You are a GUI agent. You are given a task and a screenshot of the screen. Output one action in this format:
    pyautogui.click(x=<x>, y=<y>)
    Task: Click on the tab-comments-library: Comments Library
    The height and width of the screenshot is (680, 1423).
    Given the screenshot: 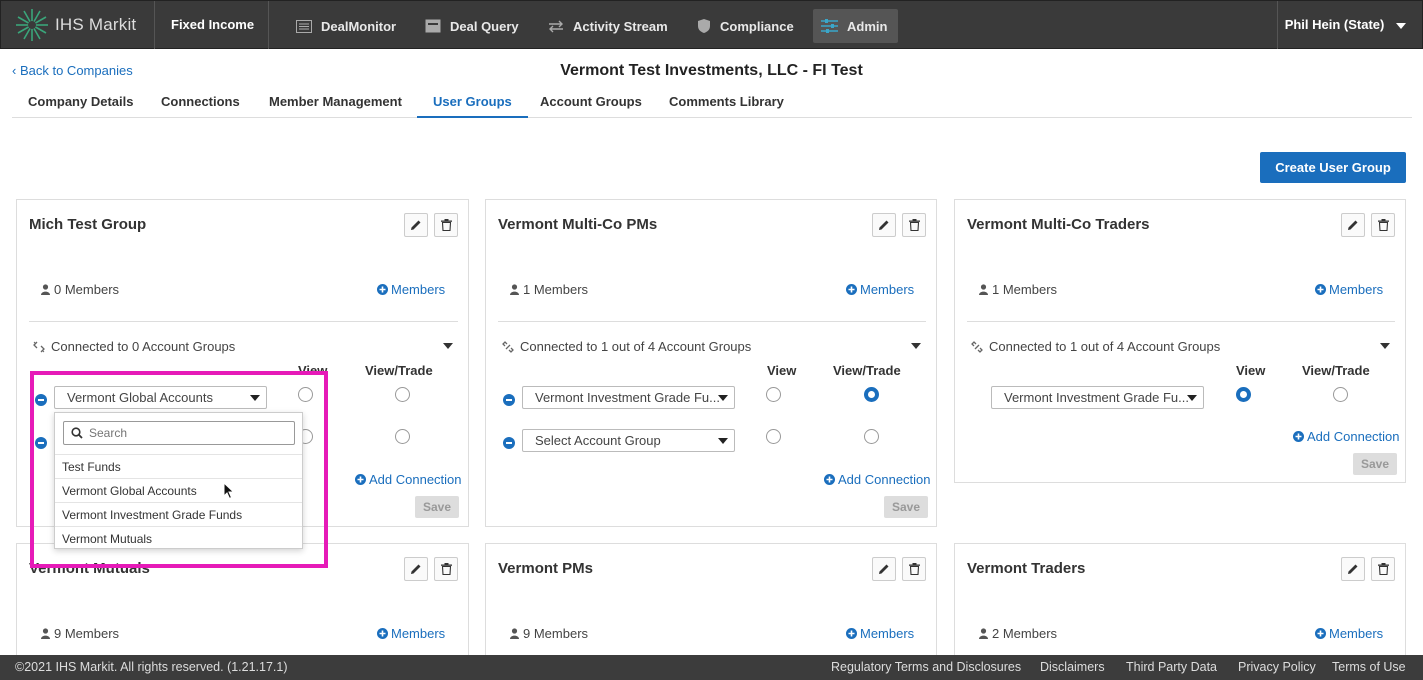 What is the action you would take?
    pyautogui.click(x=726, y=103)
    